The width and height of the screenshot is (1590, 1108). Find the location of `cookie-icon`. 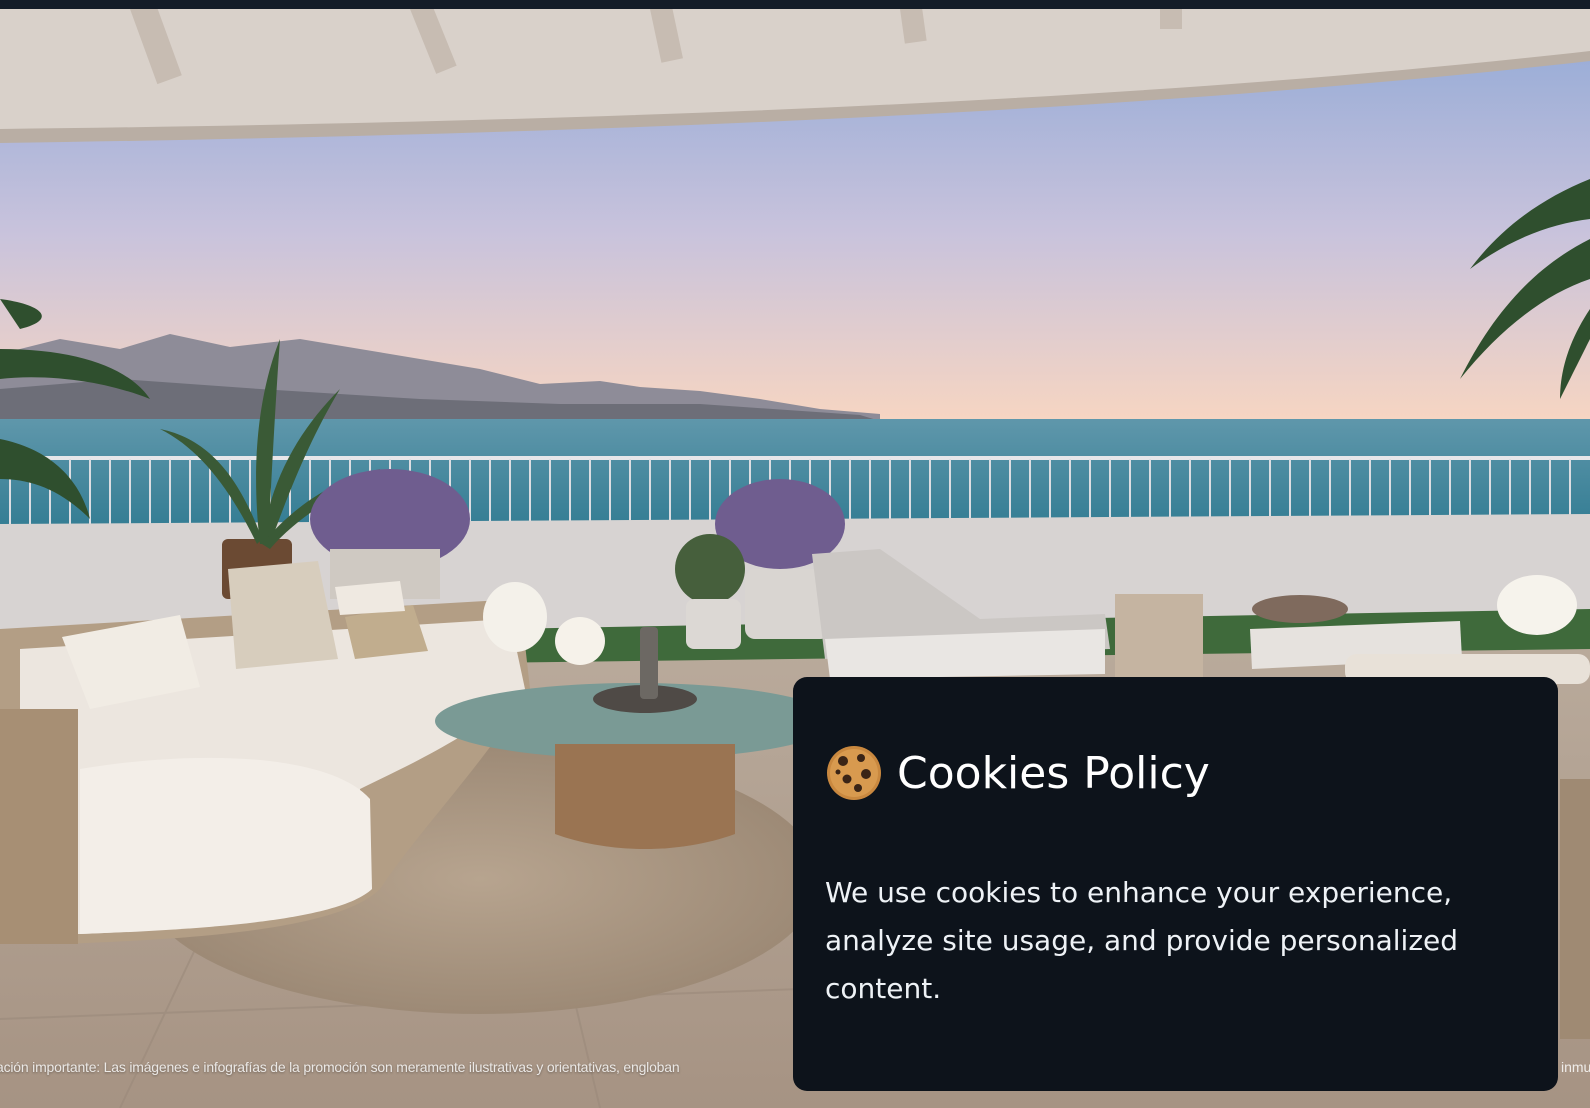

cookie-icon is located at coordinates (854, 773).